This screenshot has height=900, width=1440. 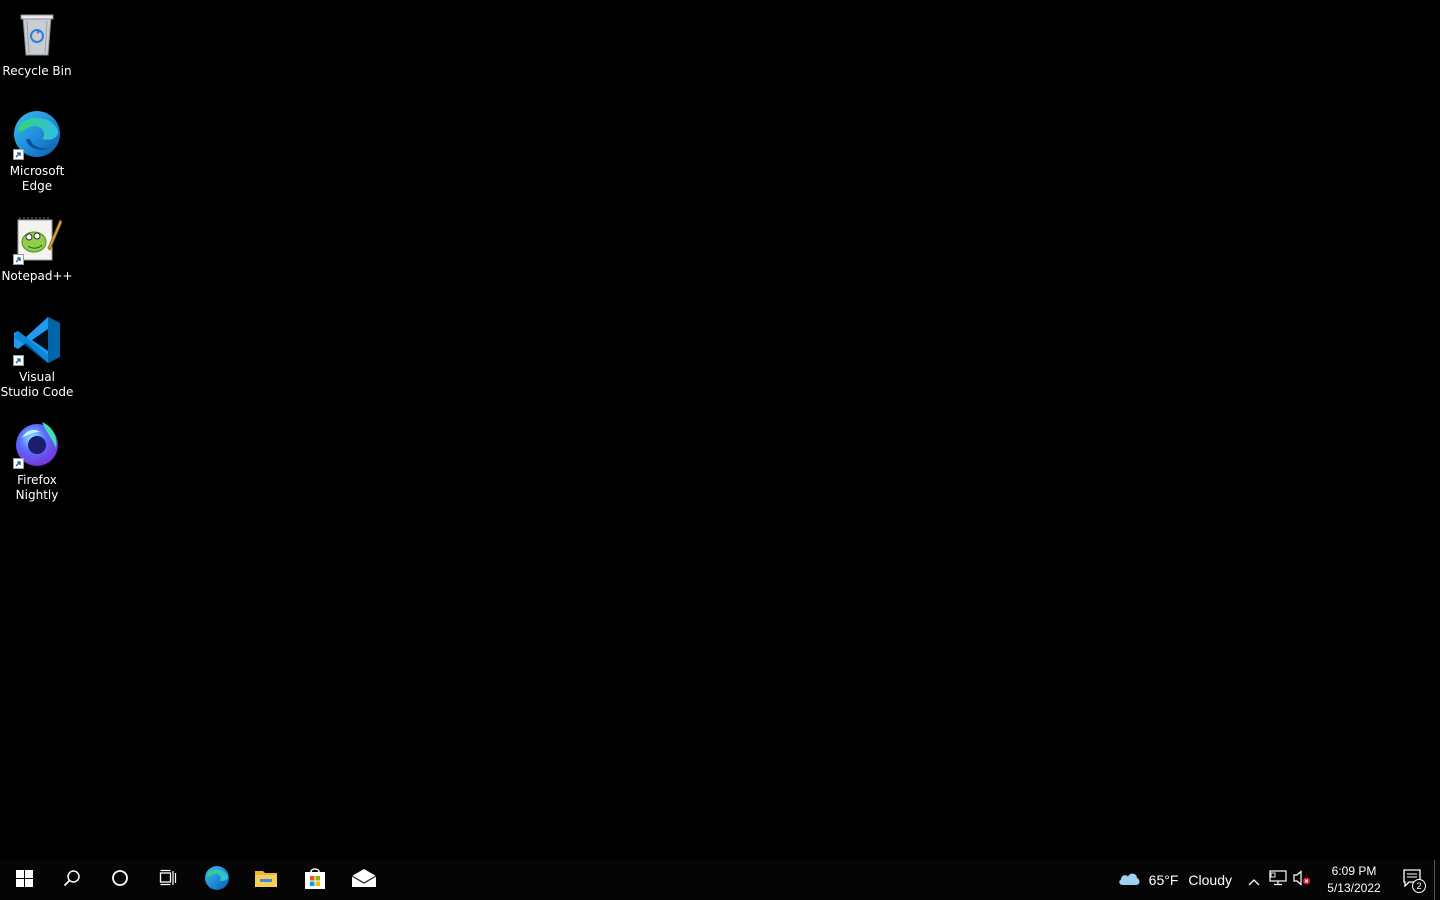 I want to click on network-icon, so click(x=1278, y=880).